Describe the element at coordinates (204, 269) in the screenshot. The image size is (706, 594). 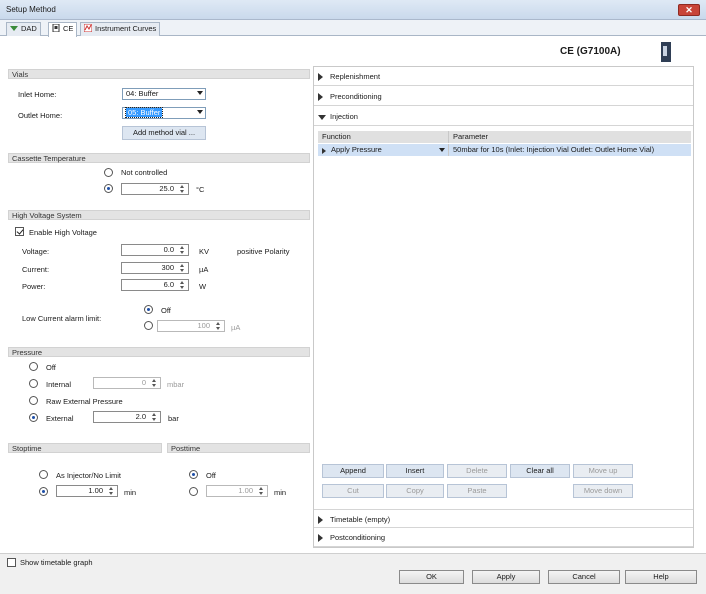
I see `current-unit: µA` at that location.